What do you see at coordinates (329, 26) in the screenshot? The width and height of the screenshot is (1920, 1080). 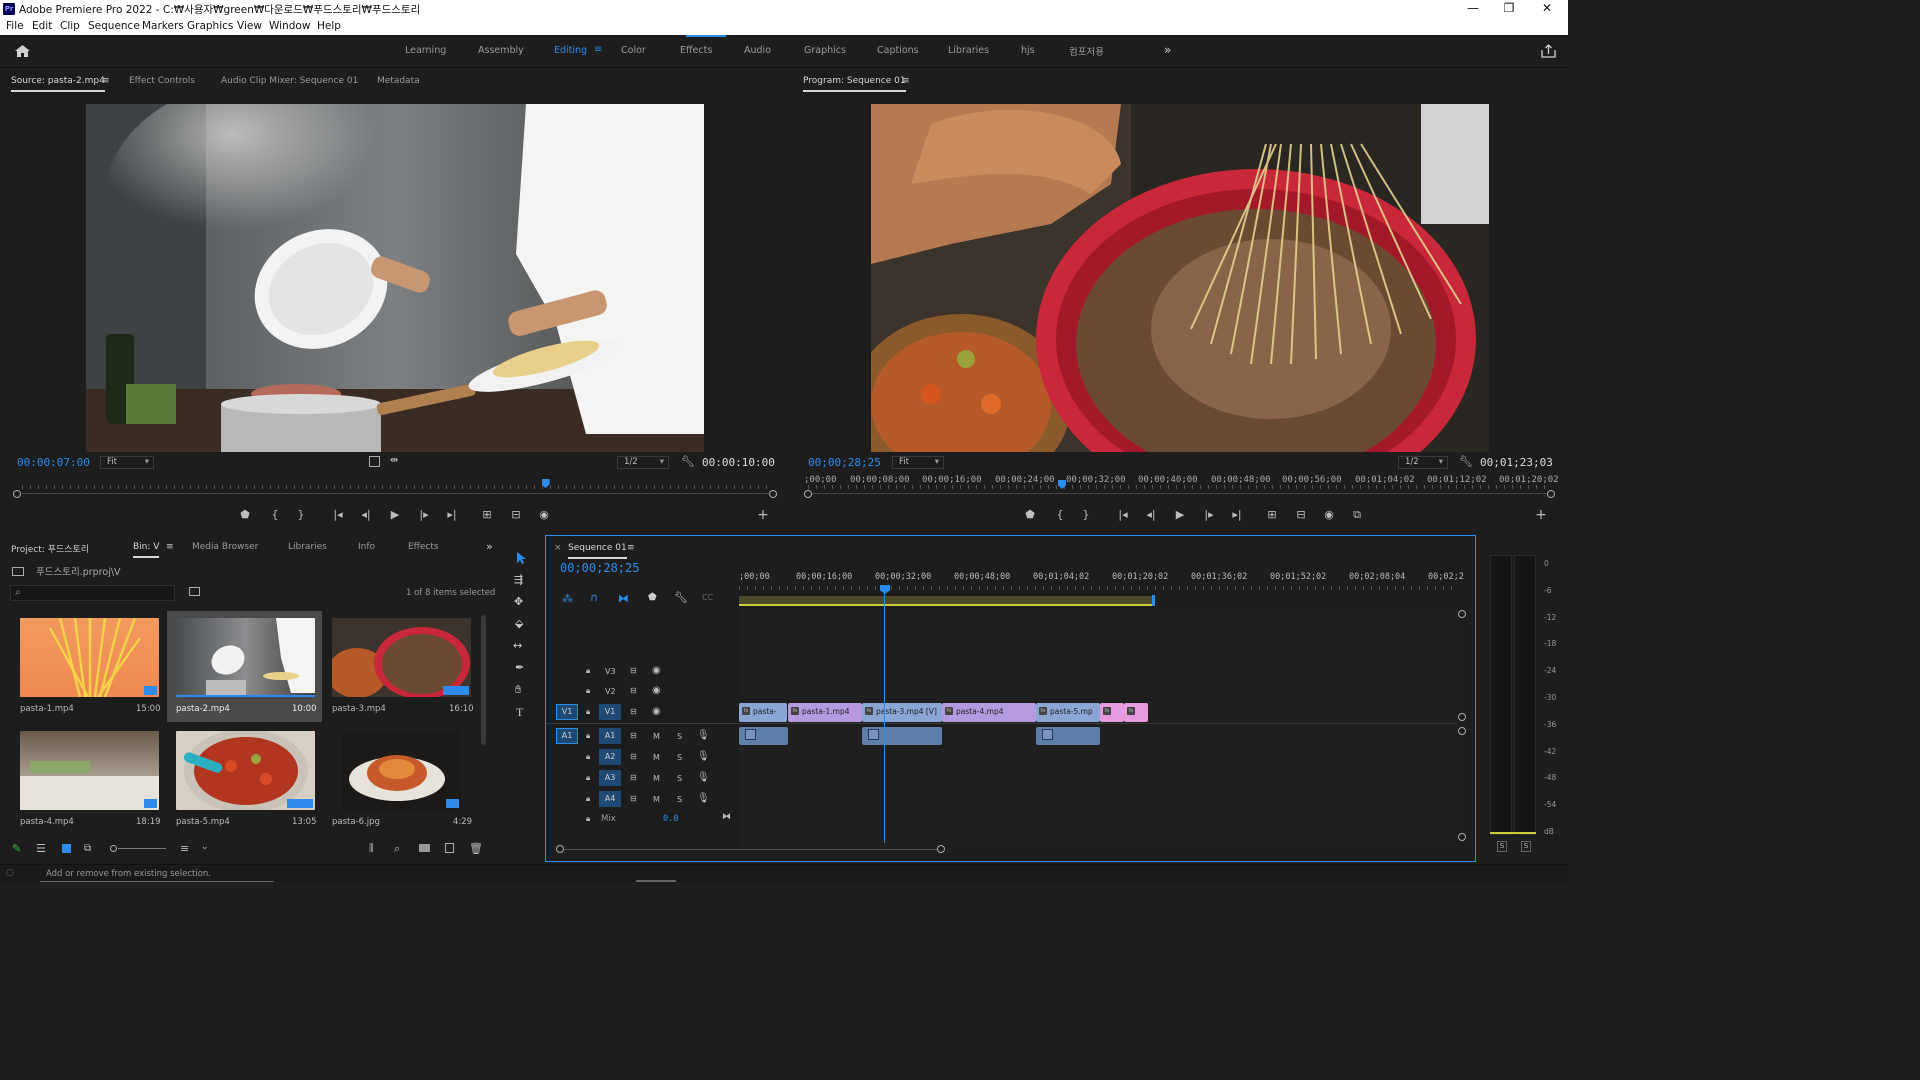 I see `menu-help: Help` at bounding box center [329, 26].